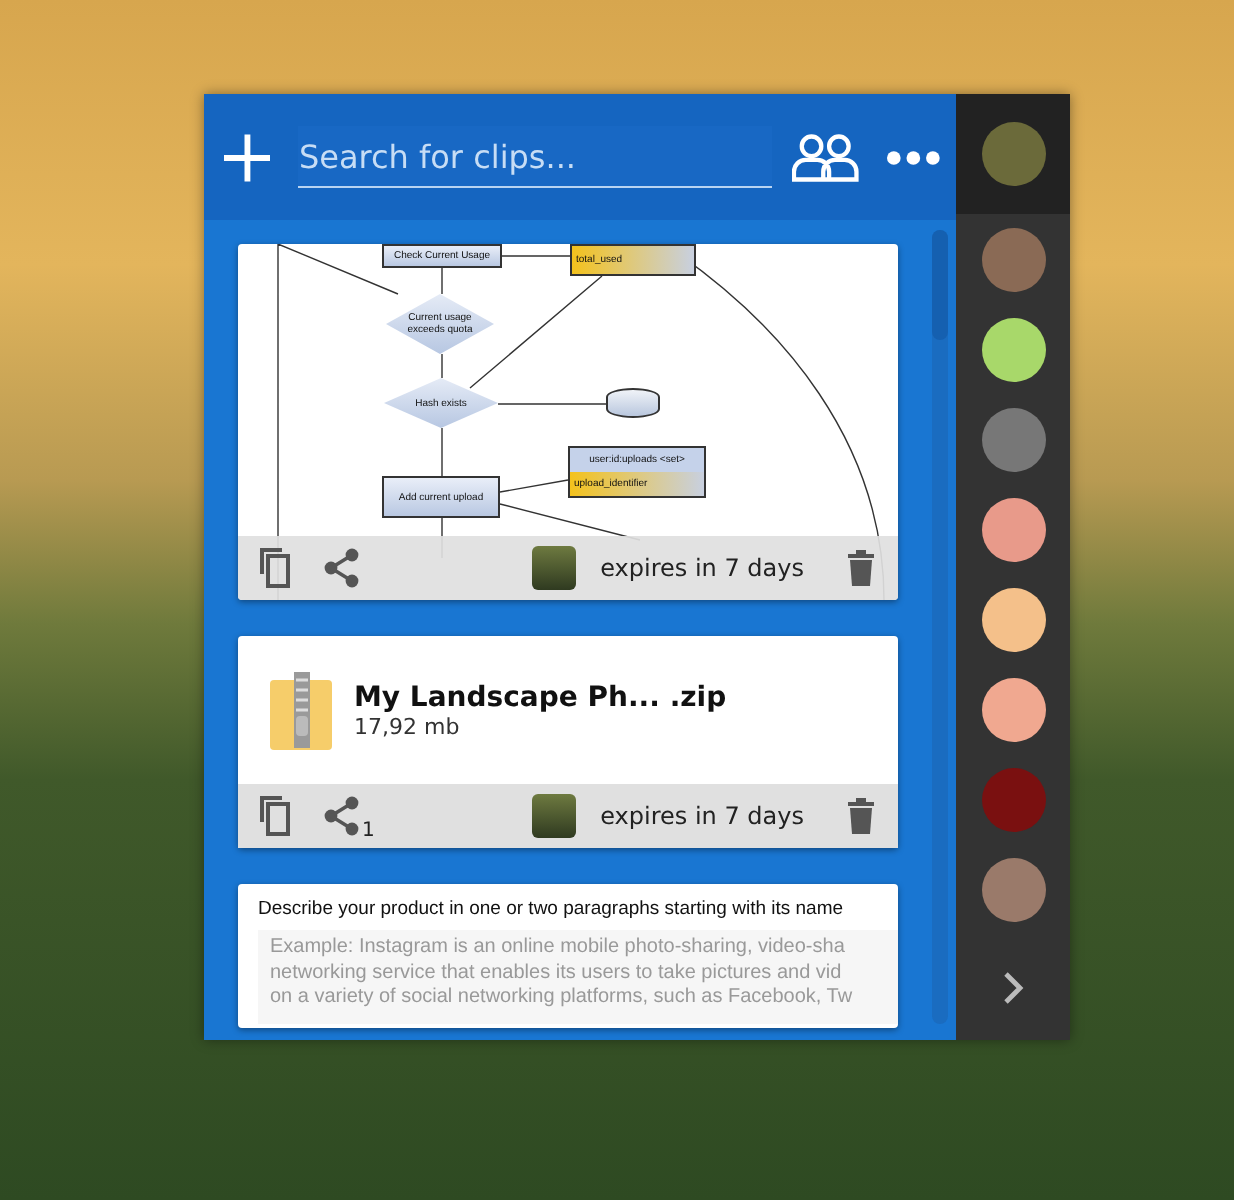  Describe the element at coordinates (568, 742) in the screenshot. I see `clip-card: My Landscape Ph... .zip 17,92 mb 1 expires in 7 days` at that location.